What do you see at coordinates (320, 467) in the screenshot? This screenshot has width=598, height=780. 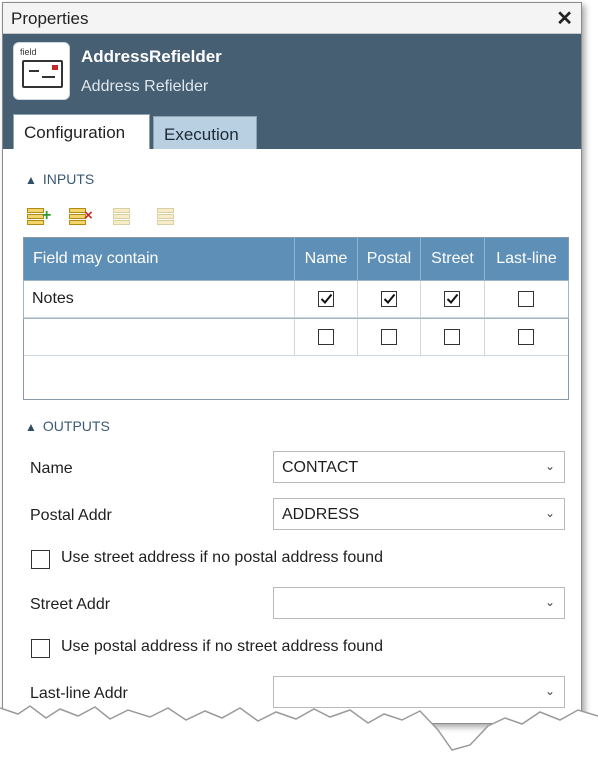 I see `name-select-value: CONTACT` at bounding box center [320, 467].